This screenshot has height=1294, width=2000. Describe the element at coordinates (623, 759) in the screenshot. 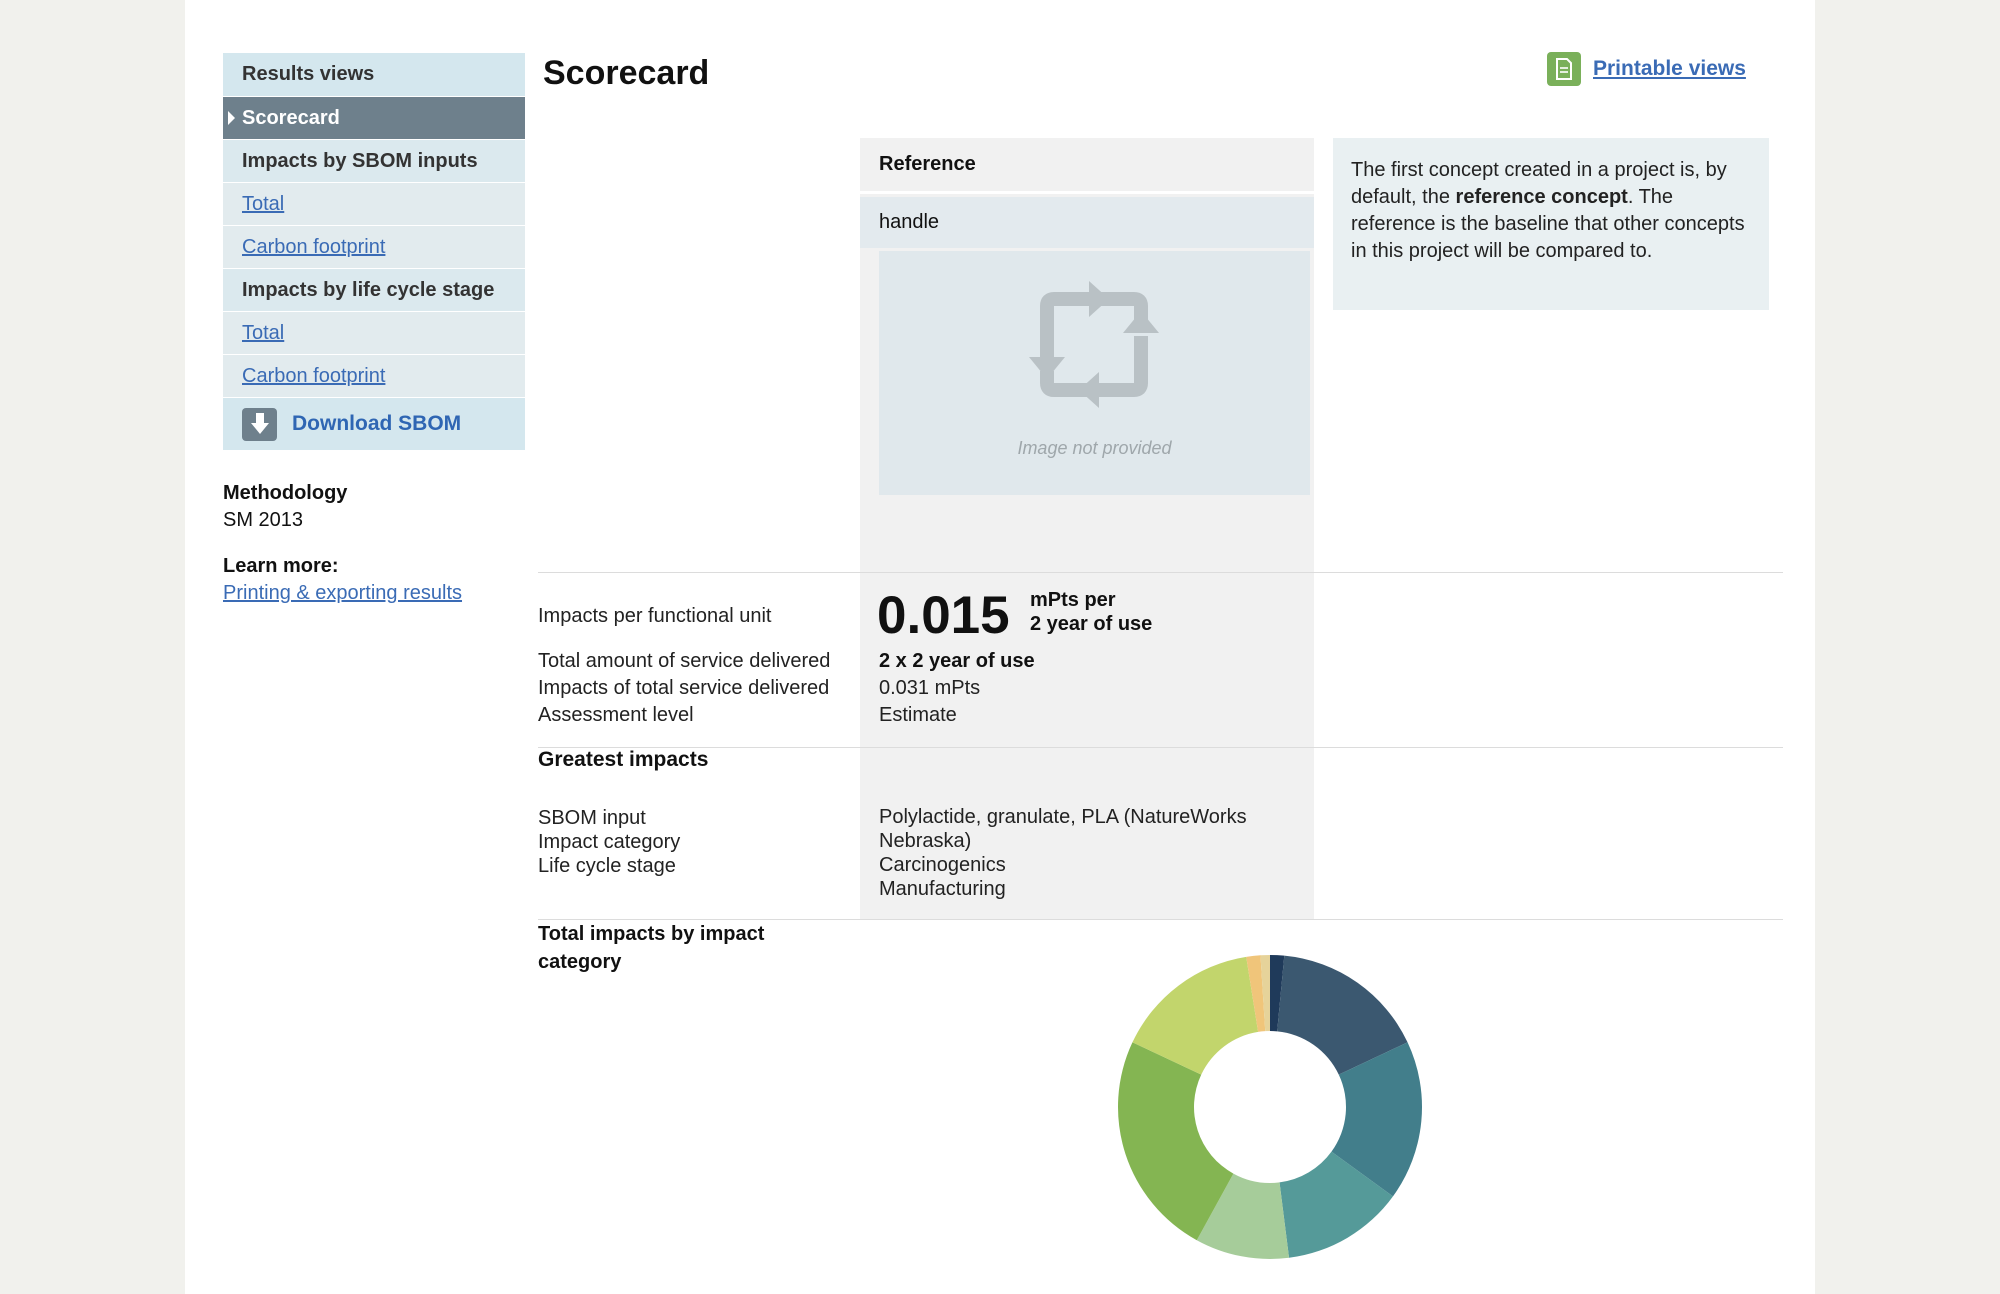

I see `greatest-impacts-heading: Greatest impacts` at that location.